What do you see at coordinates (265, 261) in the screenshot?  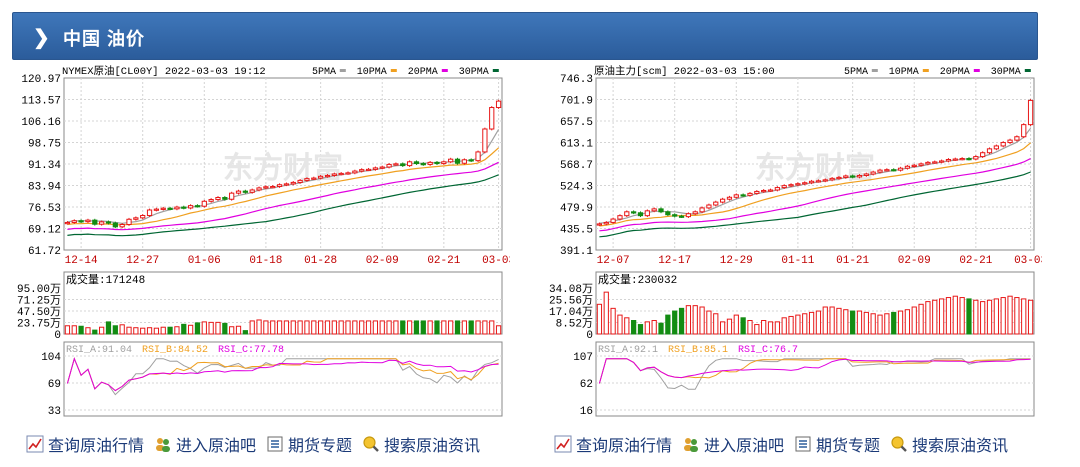 I see `x-tick-label: 01-18` at bounding box center [265, 261].